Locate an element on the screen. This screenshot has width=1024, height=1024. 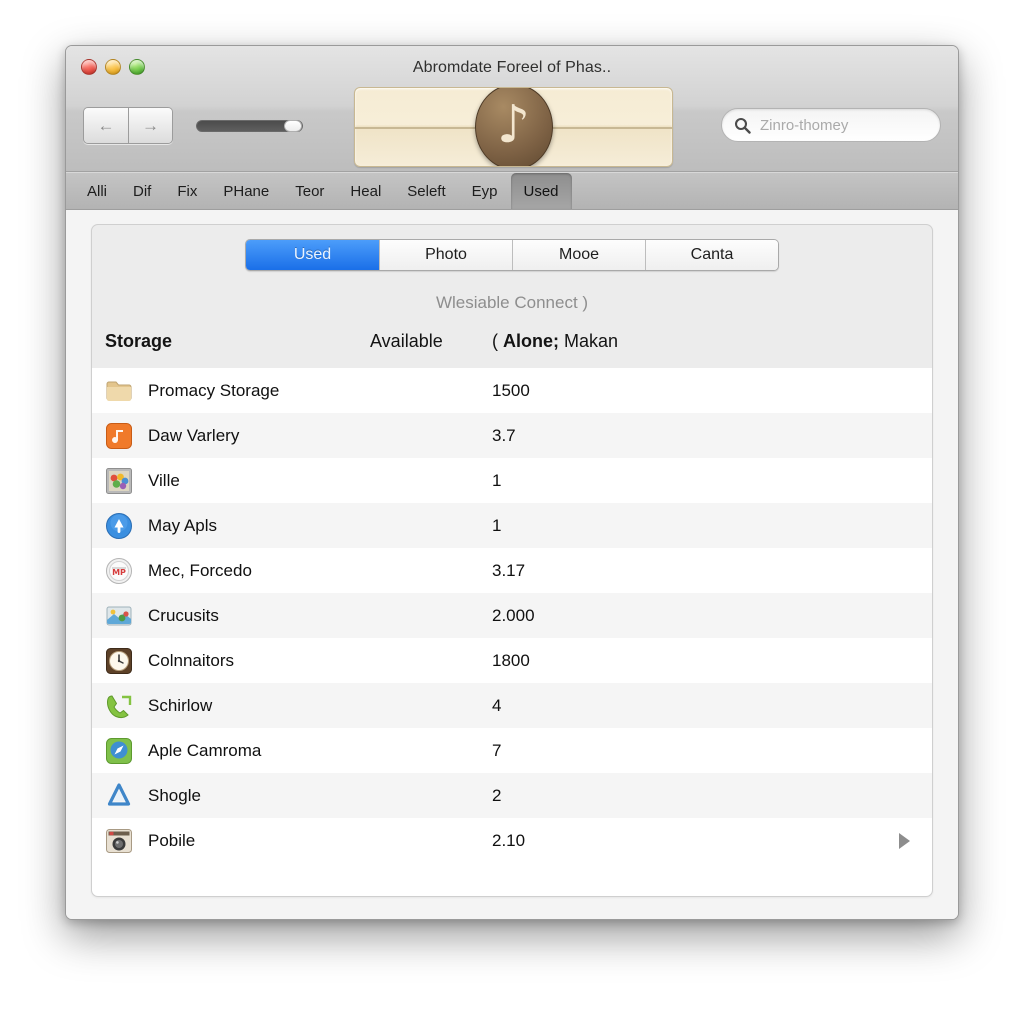
row-label: Aple Camroma is located at coordinates (205, 750).